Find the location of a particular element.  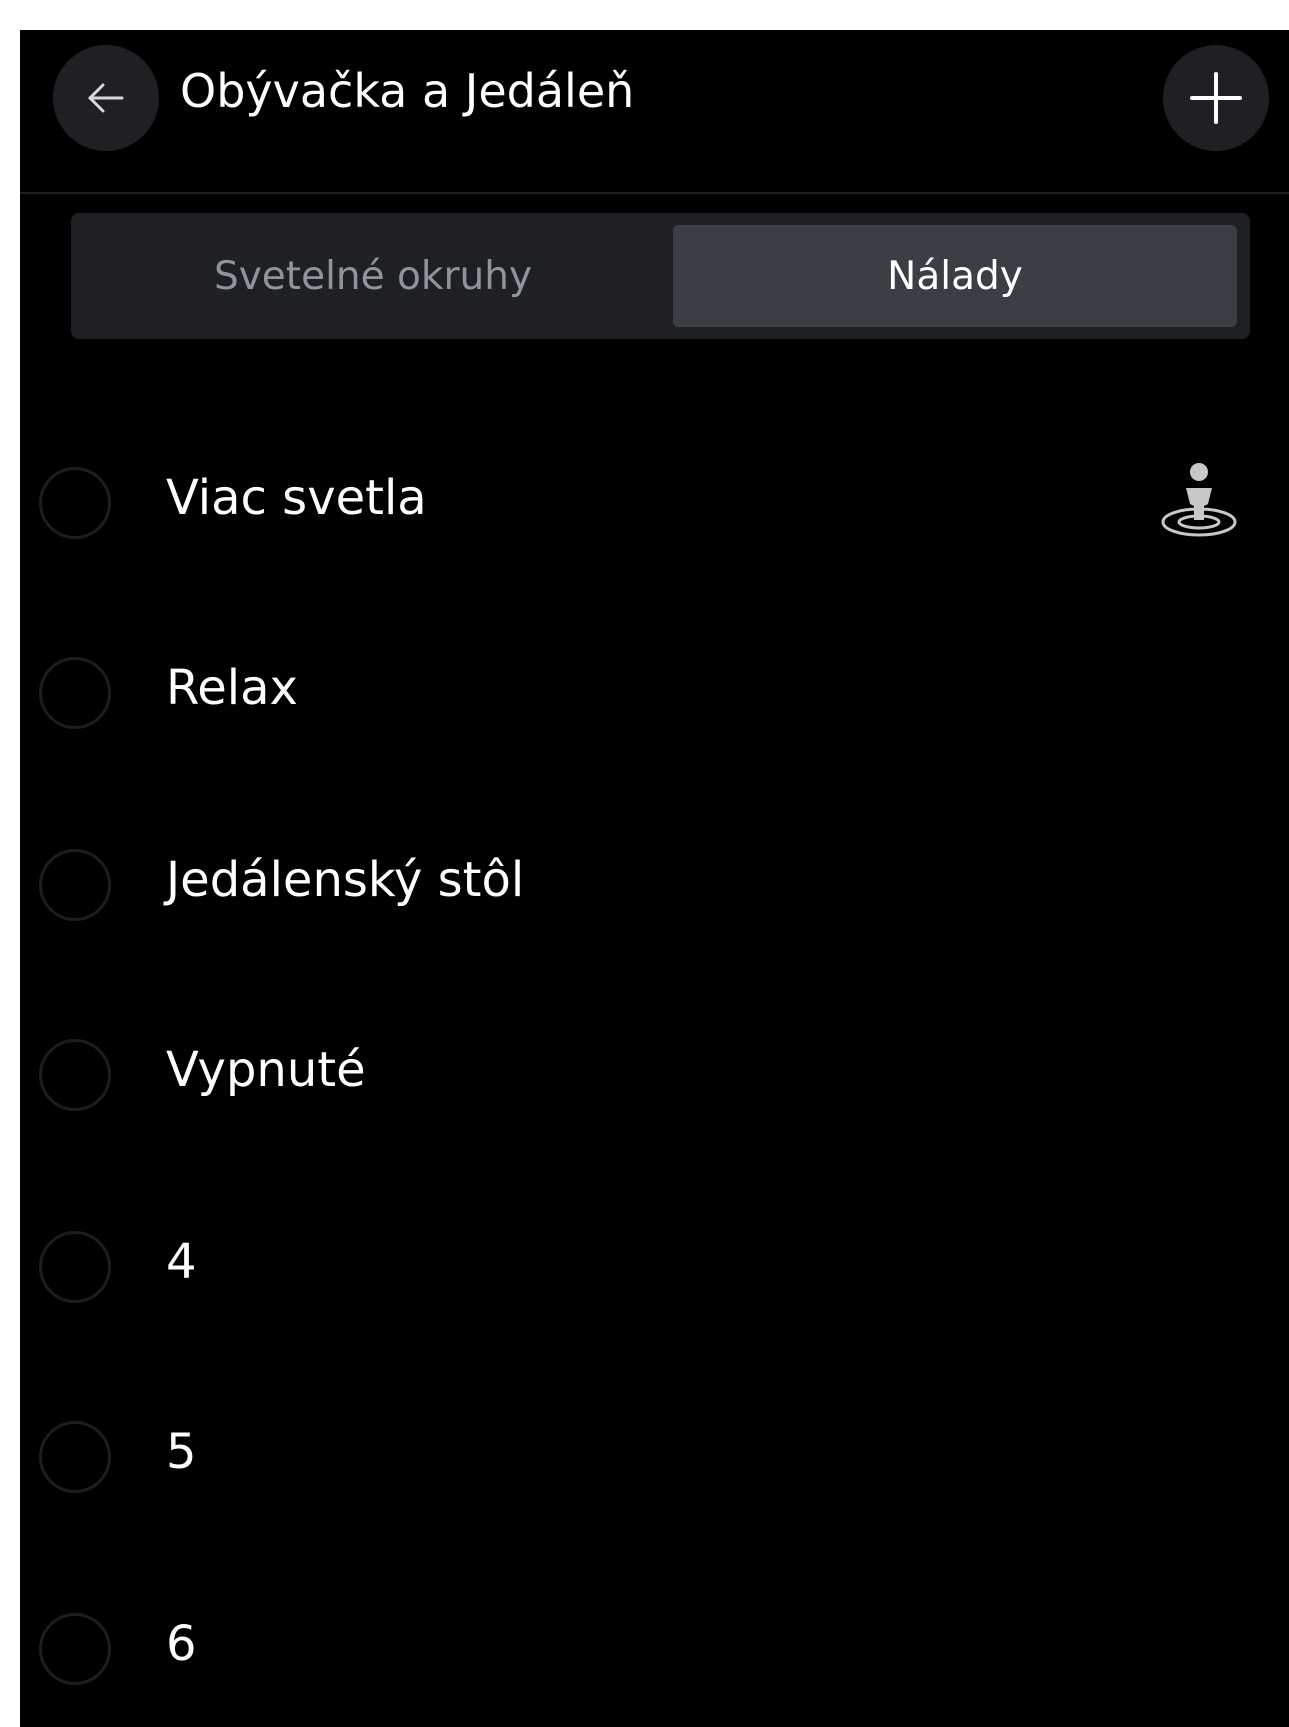

tab-bar: Svetelné okruhy Nálady is located at coordinates (660, 276).